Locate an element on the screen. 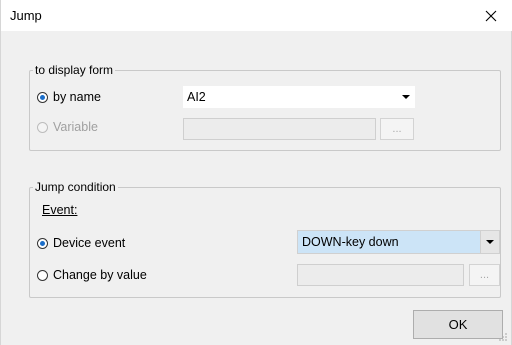 Image resolution: width=512 pixels, height=345 pixels. device-event-combo: DOWN-key down is located at coordinates (398, 242).